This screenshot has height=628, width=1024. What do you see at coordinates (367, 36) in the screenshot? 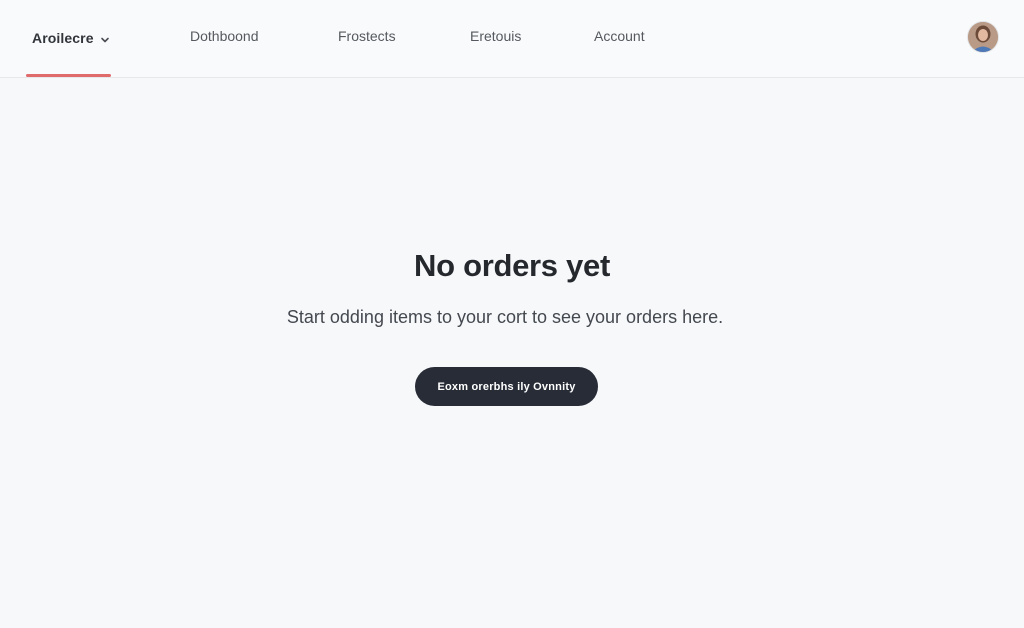
I see `nav-link-products: Frostects` at bounding box center [367, 36].